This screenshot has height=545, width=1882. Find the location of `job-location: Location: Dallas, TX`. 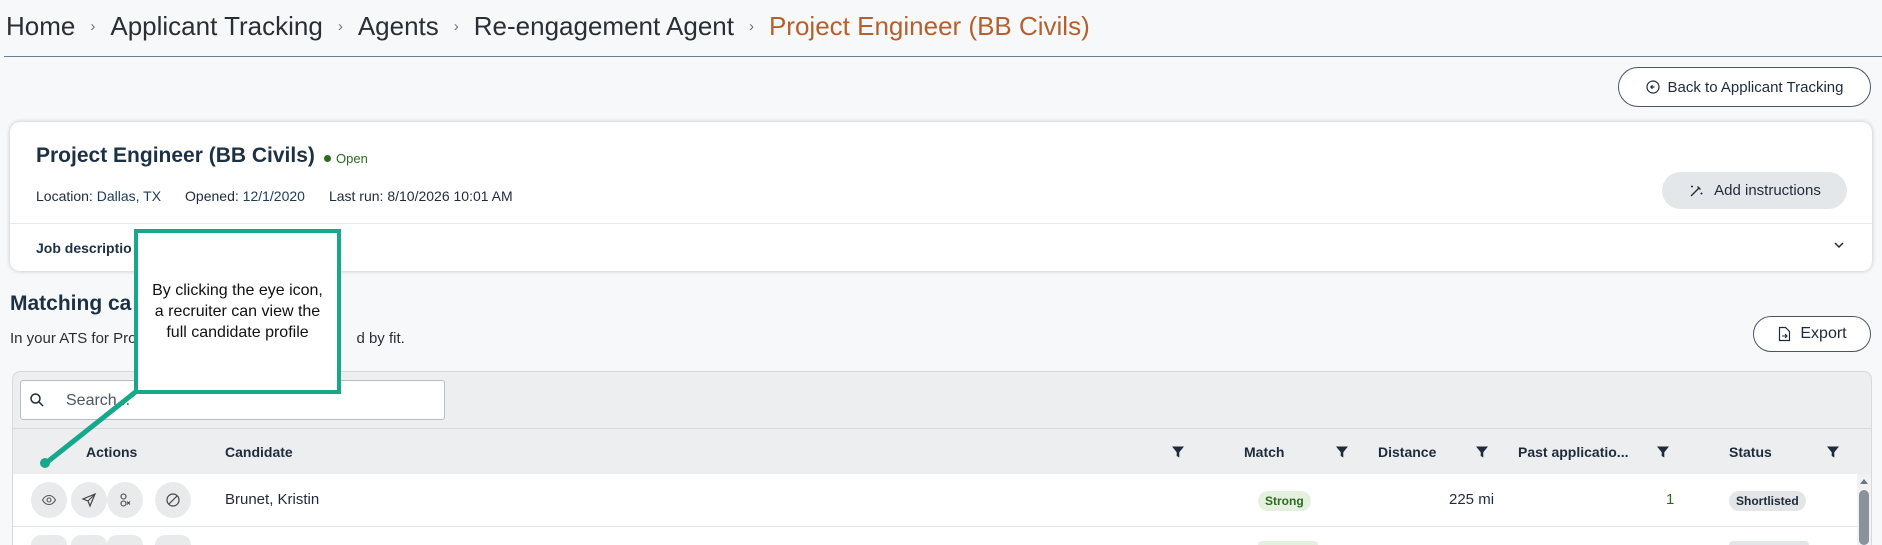

job-location: Location: Dallas, TX is located at coordinates (98, 196).